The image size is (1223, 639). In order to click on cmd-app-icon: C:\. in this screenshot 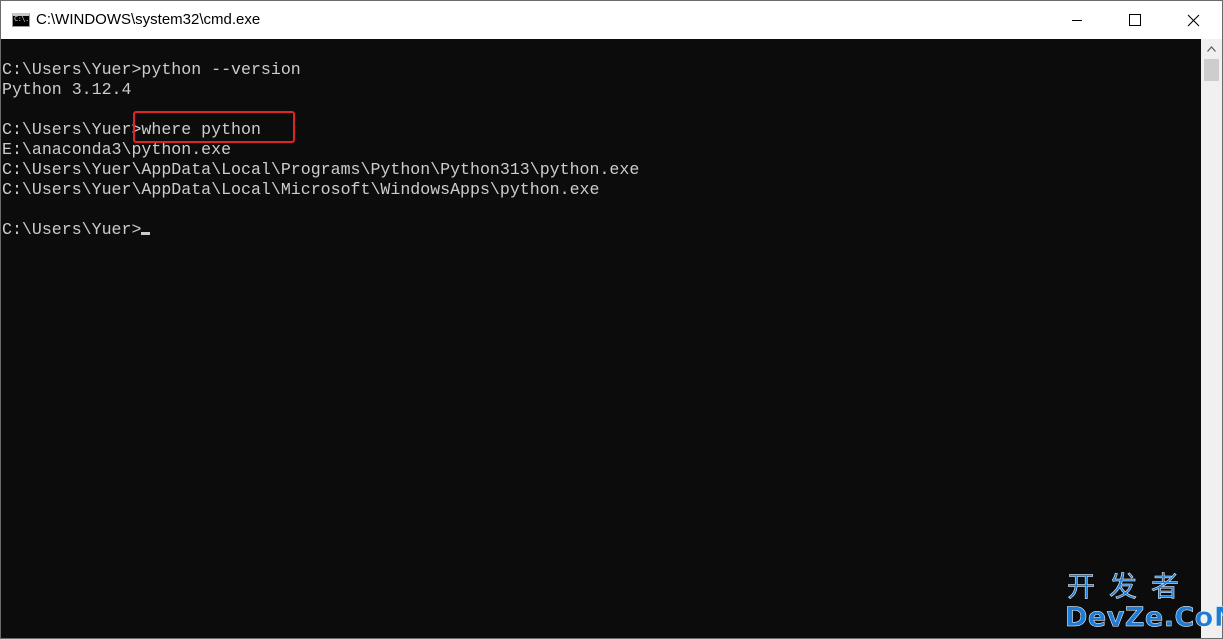, I will do `click(21, 20)`.